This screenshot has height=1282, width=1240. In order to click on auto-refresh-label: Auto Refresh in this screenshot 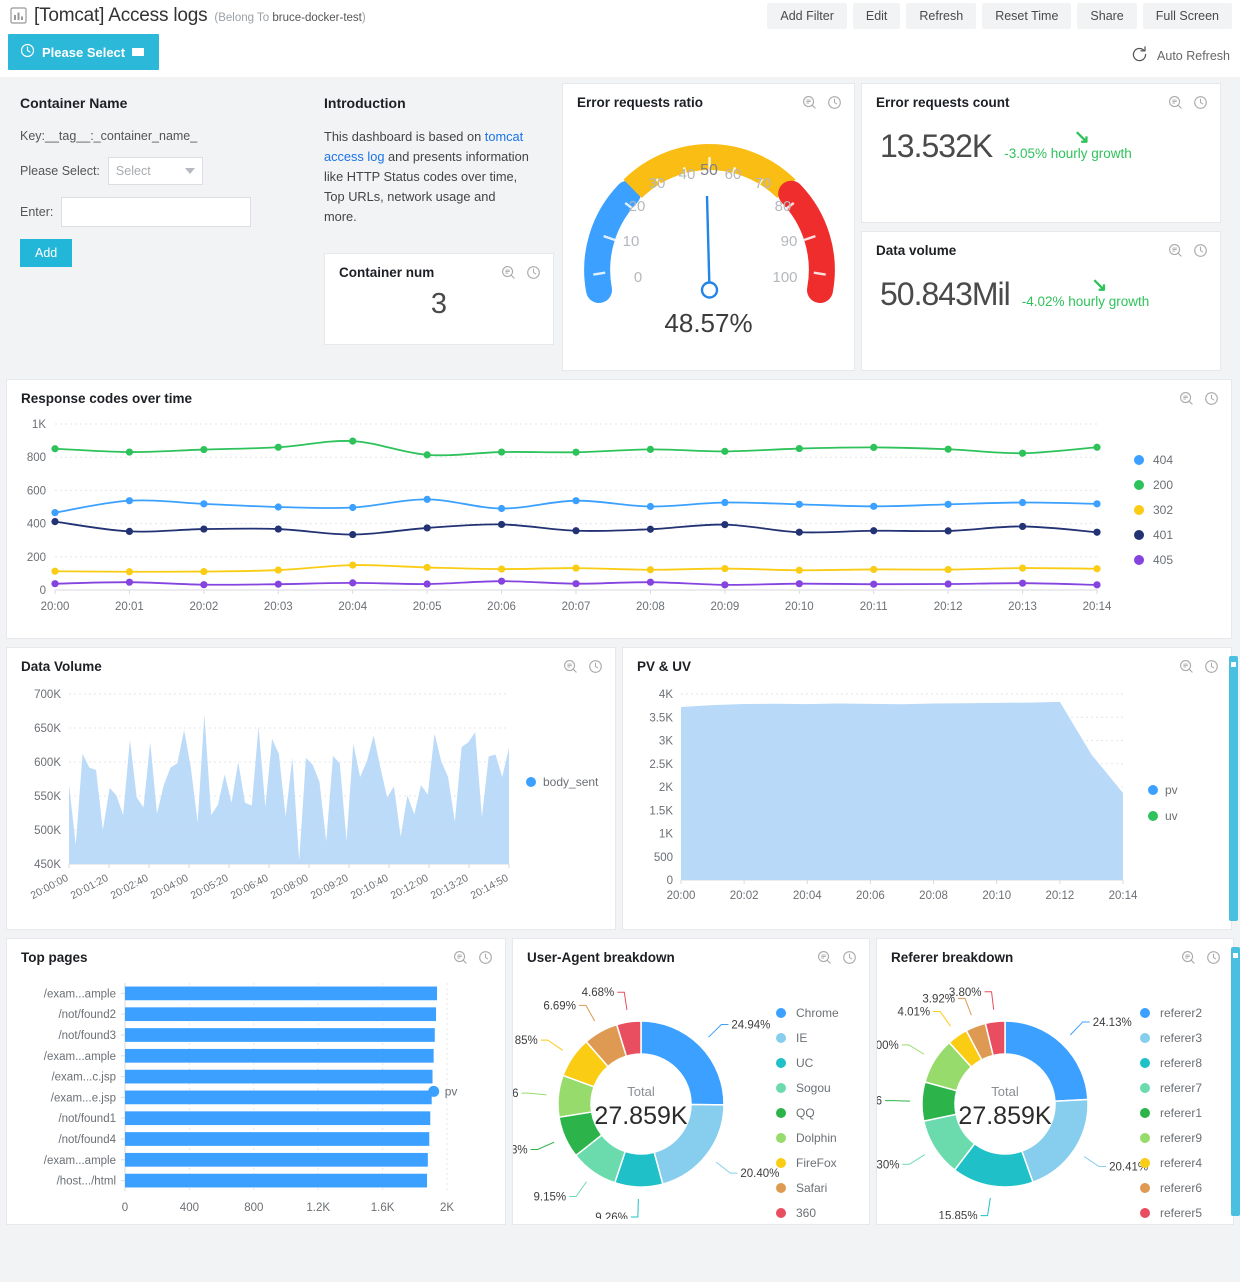, I will do `click(1193, 56)`.